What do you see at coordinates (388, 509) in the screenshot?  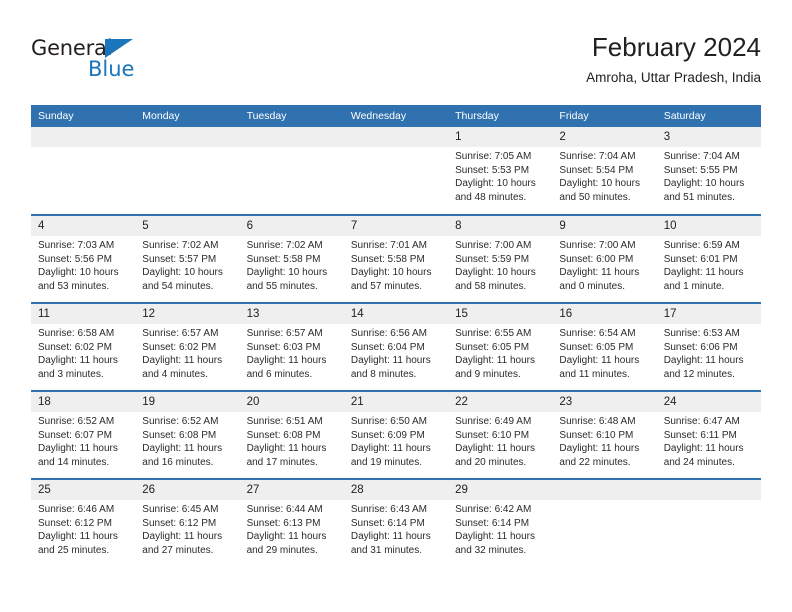 I see `sunrise-time: Sunrise: 6:43 AM` at bounding box center [388, 509].